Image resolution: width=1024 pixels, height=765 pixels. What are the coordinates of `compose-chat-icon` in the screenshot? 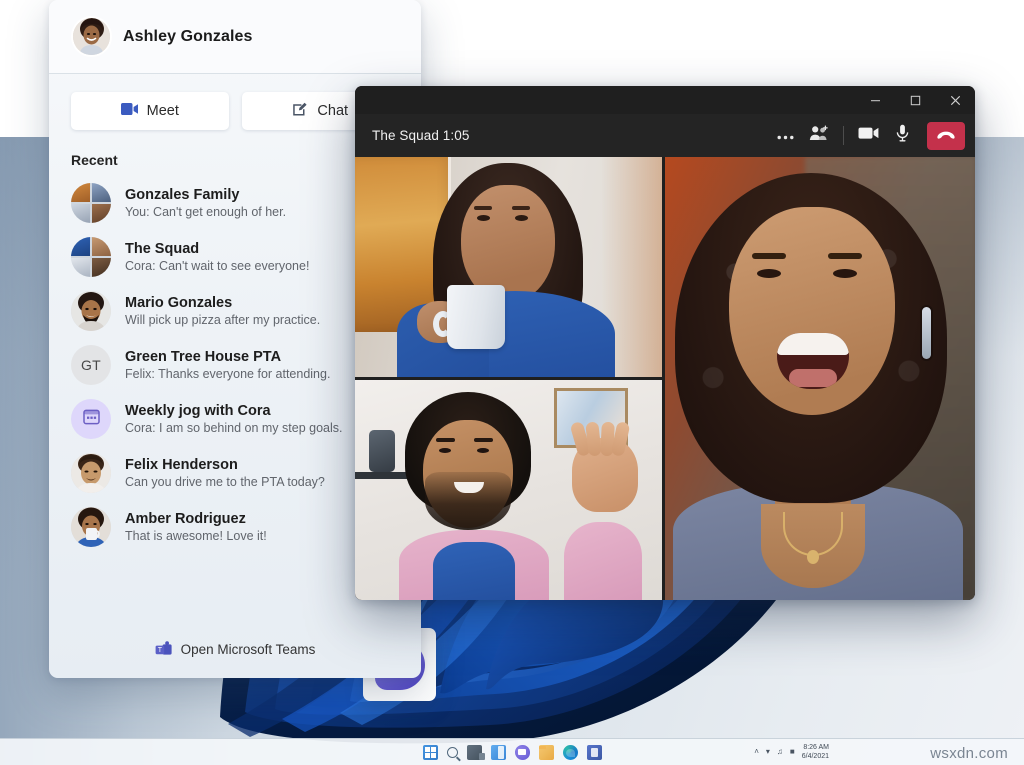 It's located at (300, 111).